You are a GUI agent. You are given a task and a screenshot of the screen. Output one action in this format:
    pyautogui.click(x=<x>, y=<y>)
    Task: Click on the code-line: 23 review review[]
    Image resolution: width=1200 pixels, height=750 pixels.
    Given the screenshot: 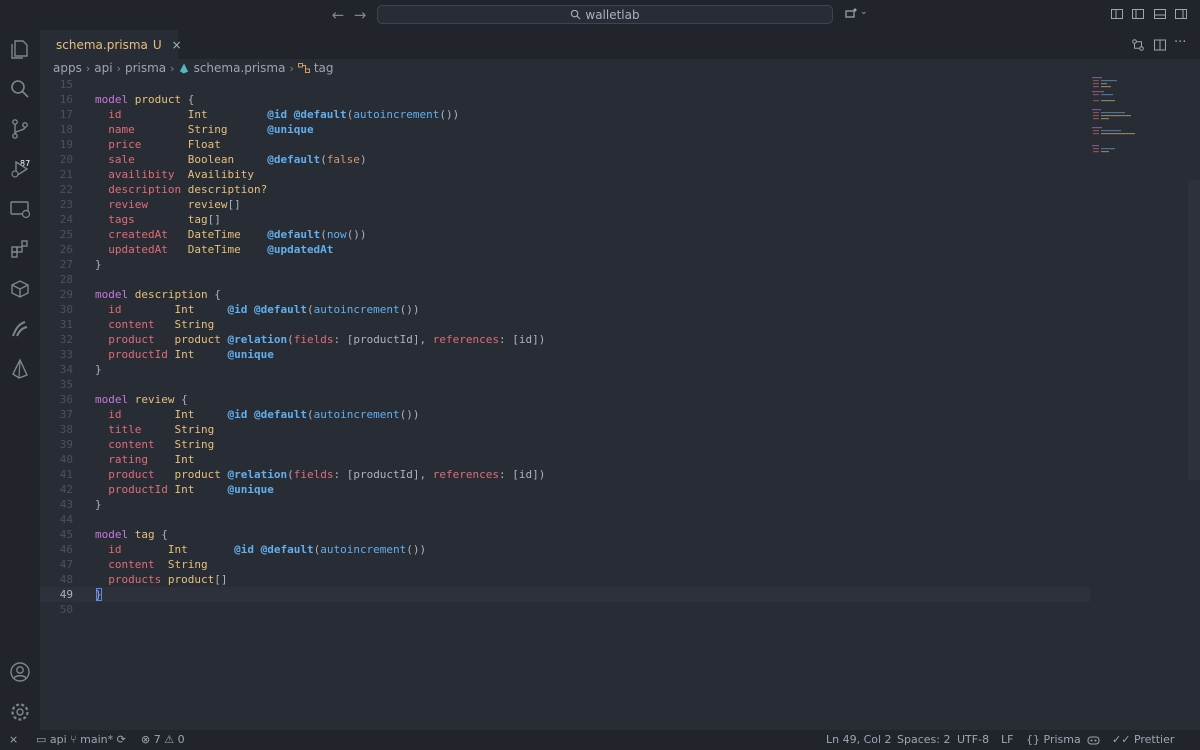 What is the action you would take?
    pyautogui.click(x=565, y=204)
    